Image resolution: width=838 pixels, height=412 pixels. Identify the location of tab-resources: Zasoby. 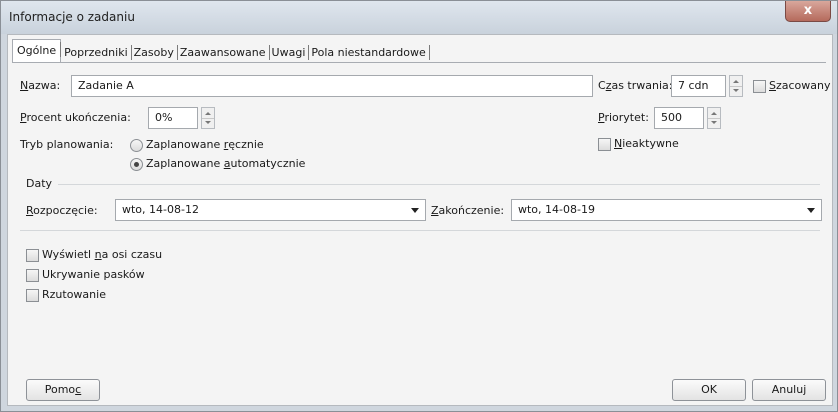
(155, 52).